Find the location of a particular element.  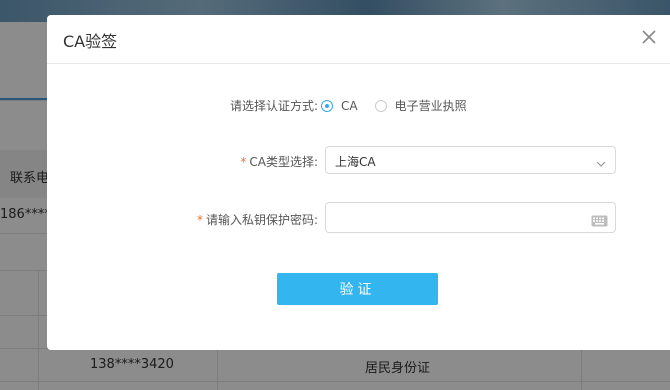

radio-option-ca: CA is located at coordinates (339, 106).